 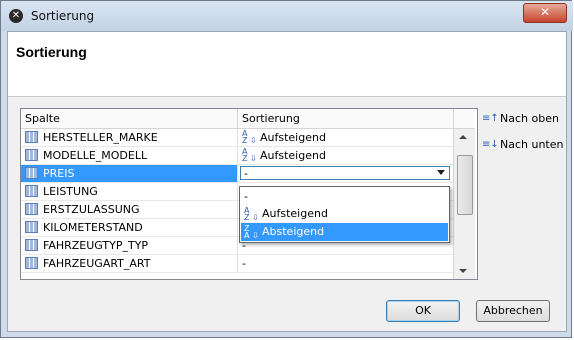 What do you see at coordinates (423, 311) in the screenshot?
I see `ok-button: OK` at bounding box center [423, 311].